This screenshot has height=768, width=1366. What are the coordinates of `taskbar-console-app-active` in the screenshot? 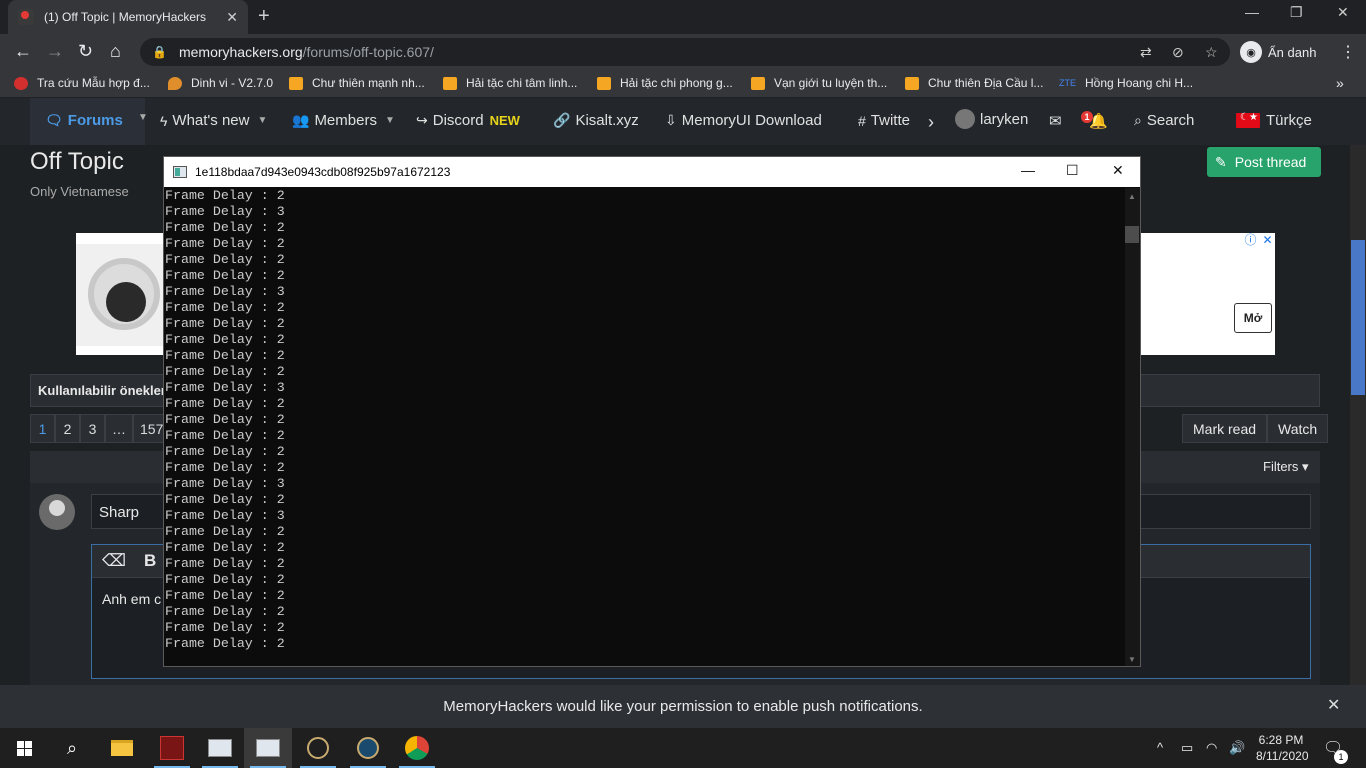 It's located at (268, 748).